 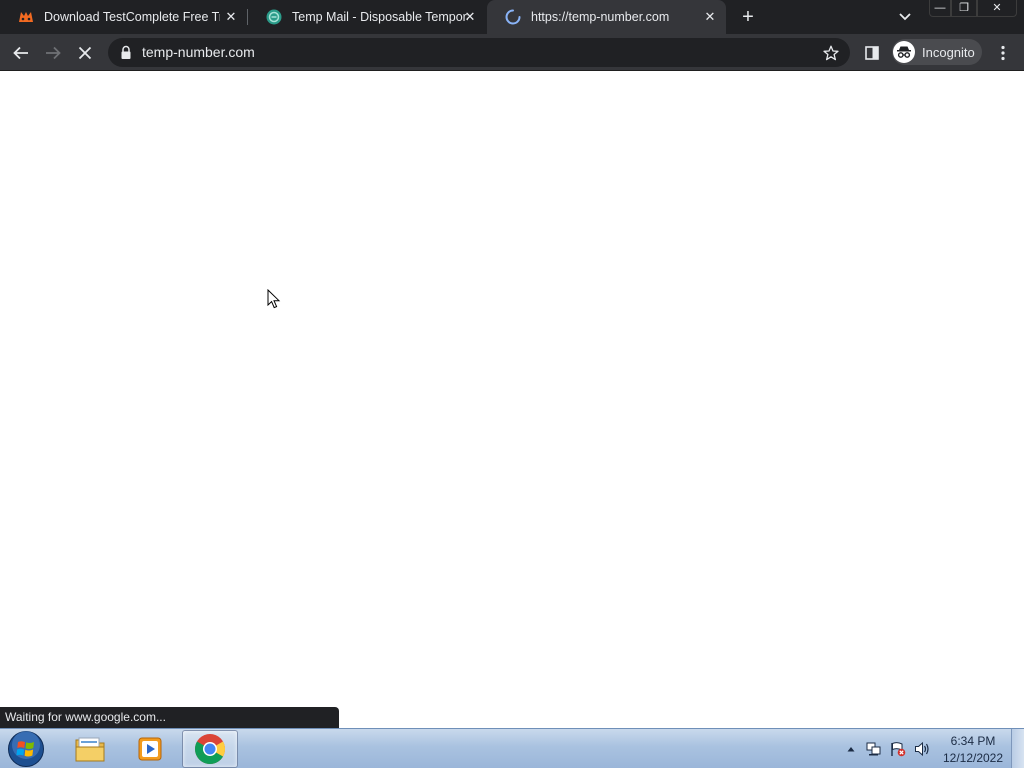 I want to click on show-desktop-button, so click(x=1017, y=748).